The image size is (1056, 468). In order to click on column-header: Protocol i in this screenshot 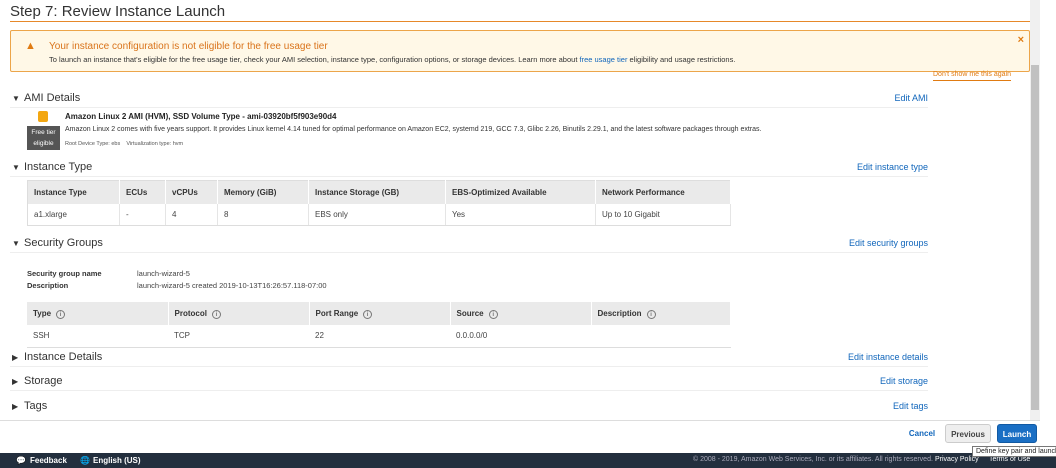, I will do `click(239, 313)`.